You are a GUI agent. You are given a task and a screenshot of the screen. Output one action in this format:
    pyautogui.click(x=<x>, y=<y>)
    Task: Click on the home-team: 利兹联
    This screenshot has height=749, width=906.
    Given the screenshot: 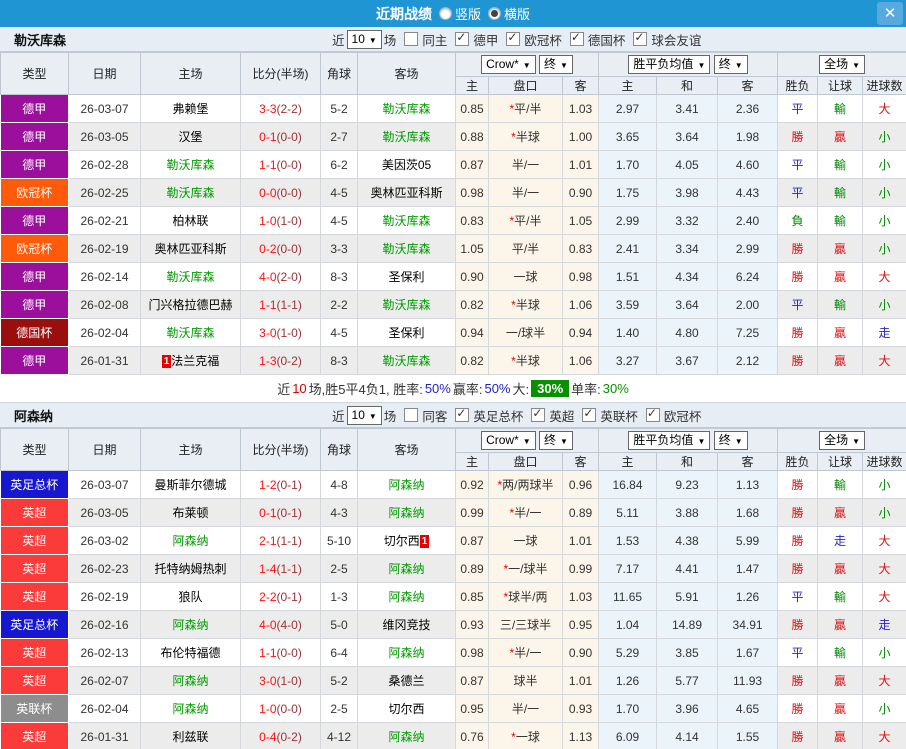 What is the action you would take?
    pyautogui.click(x=190, y=735)
    